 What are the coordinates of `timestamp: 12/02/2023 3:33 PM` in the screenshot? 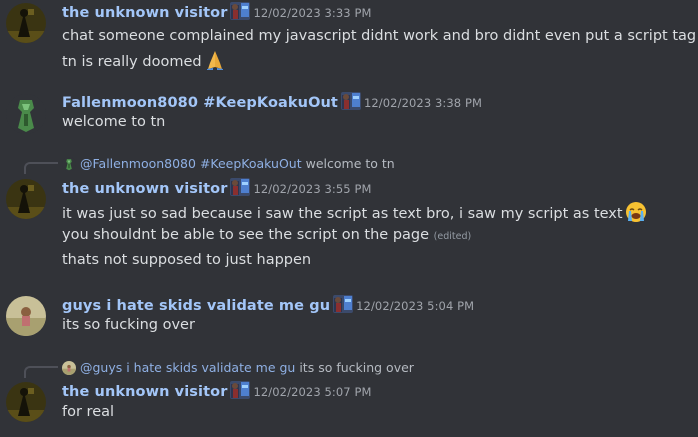 It's located at (312, 13).